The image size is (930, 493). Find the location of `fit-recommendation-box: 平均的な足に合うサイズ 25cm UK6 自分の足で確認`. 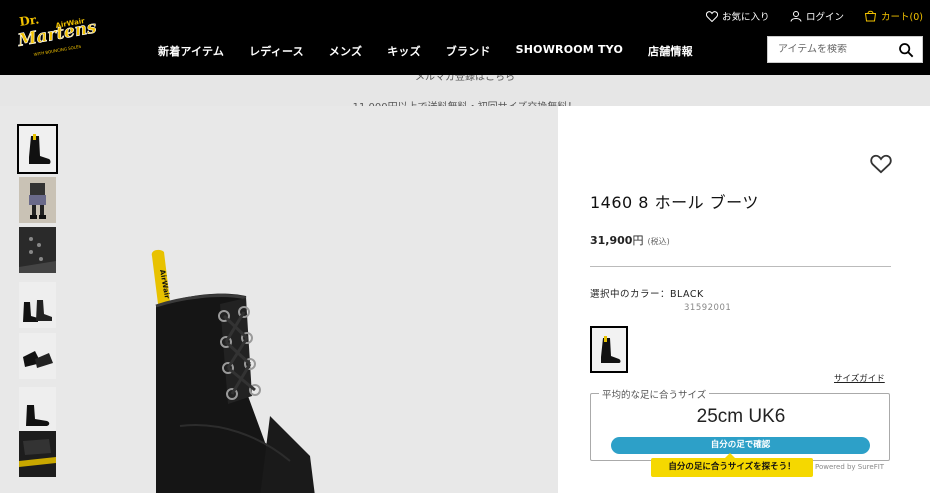

fit-recommendation-box: 平均的な足に合うサイズ 25cm UK6 自分の足で確認 is located at coordinates (740, 424).